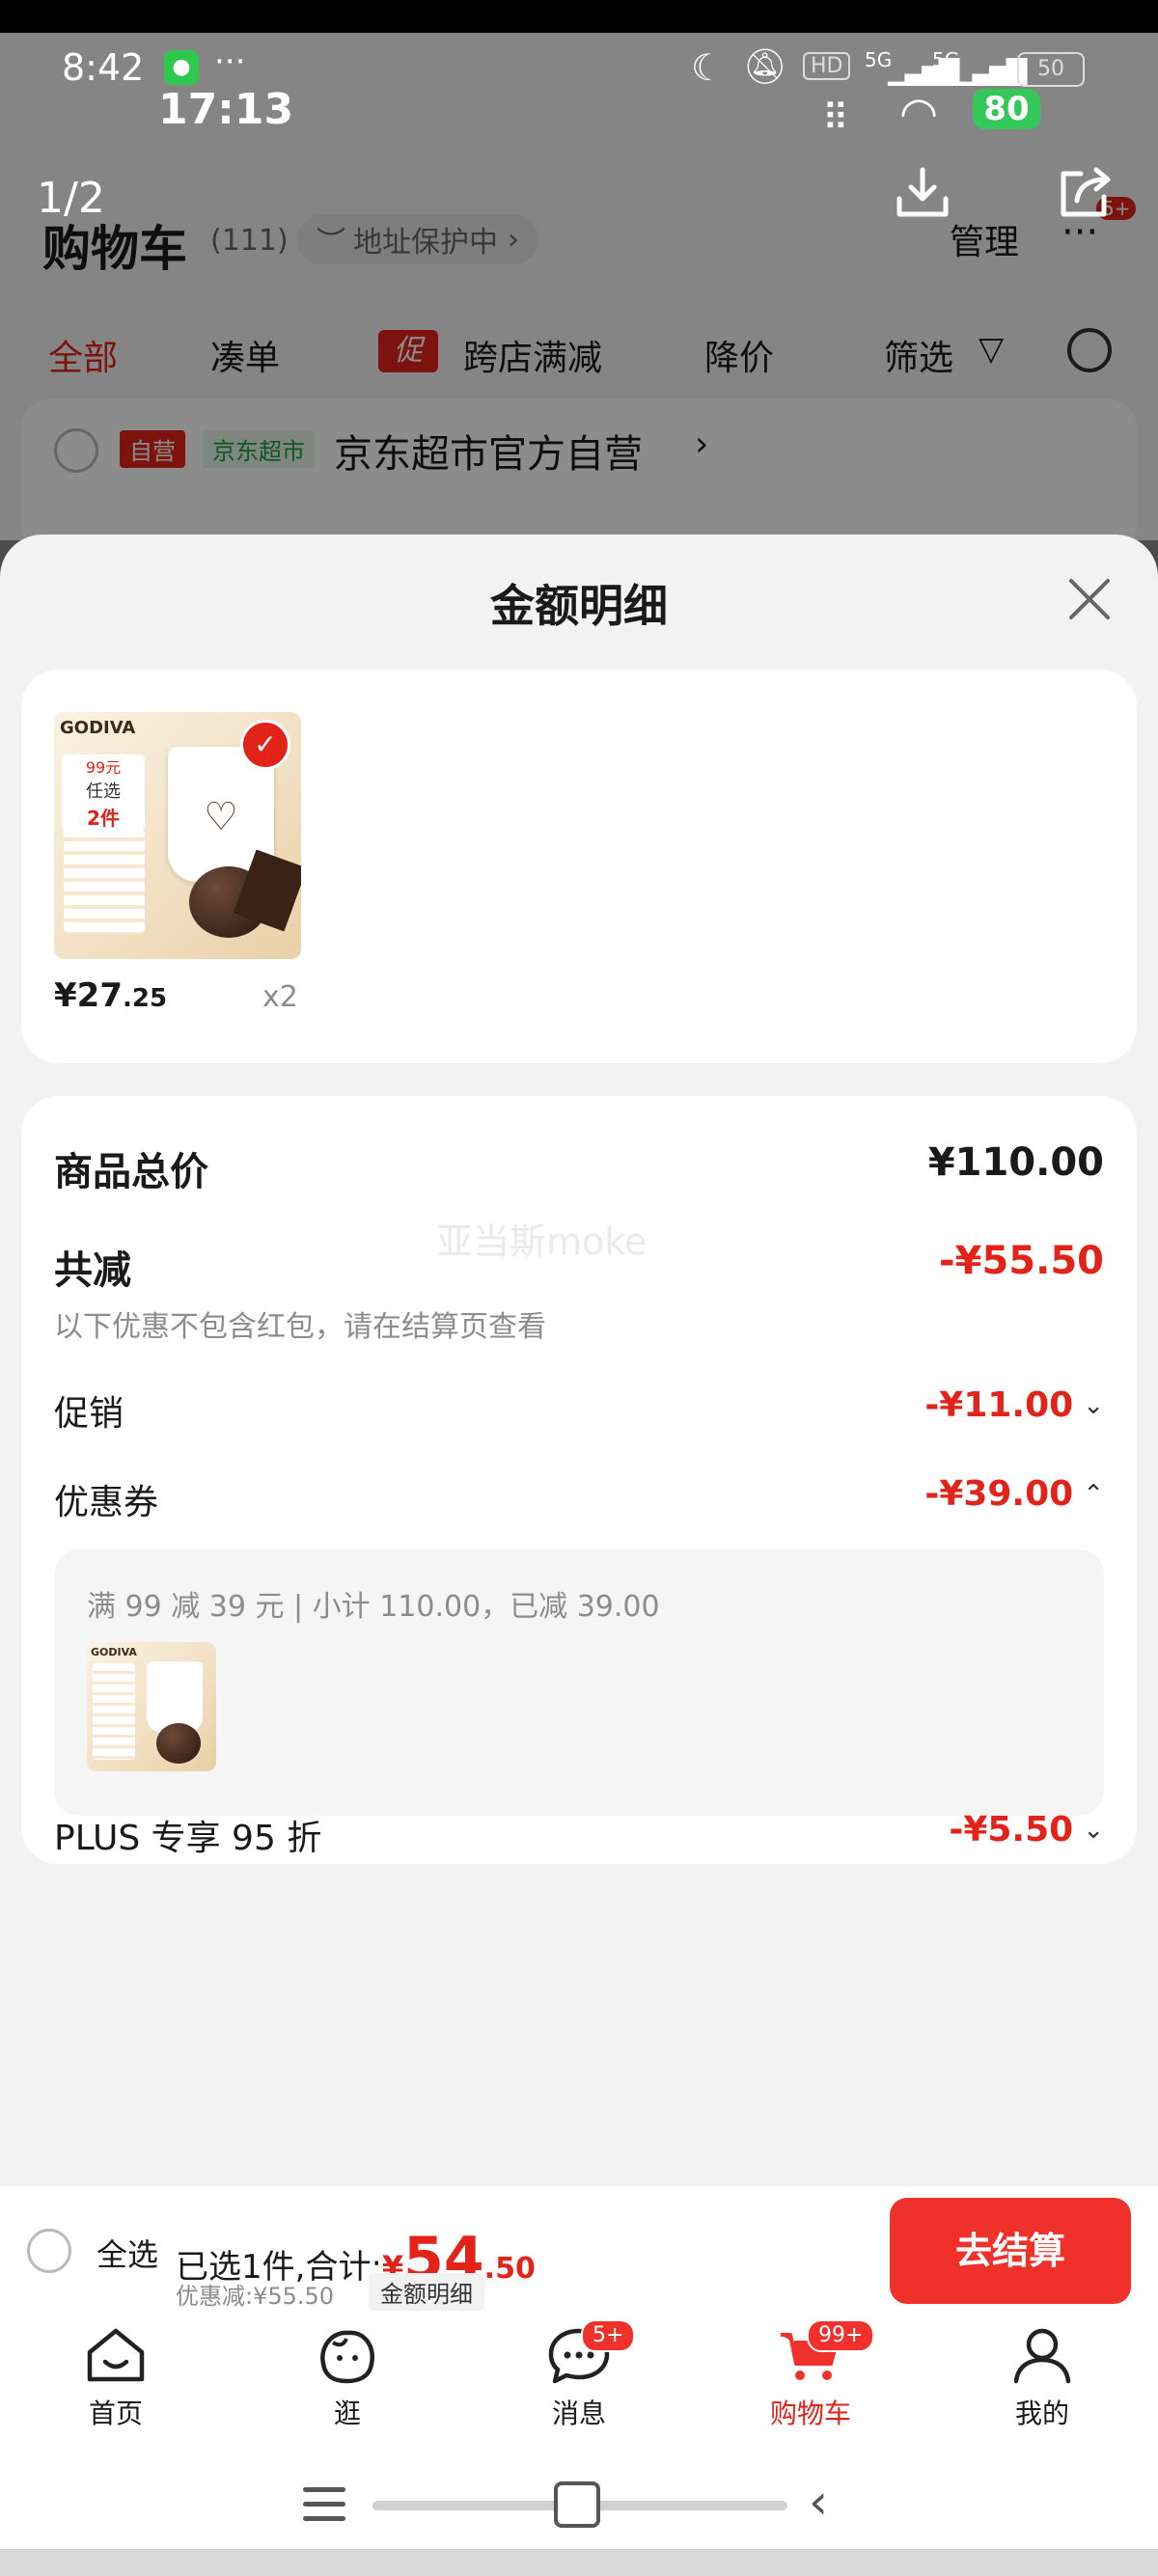 This screenshot has height=2576, width=1158. Describe the element at coordinates (114, 1652) in the screenshot. I see `thumb-brand: GODIVA` at that location.